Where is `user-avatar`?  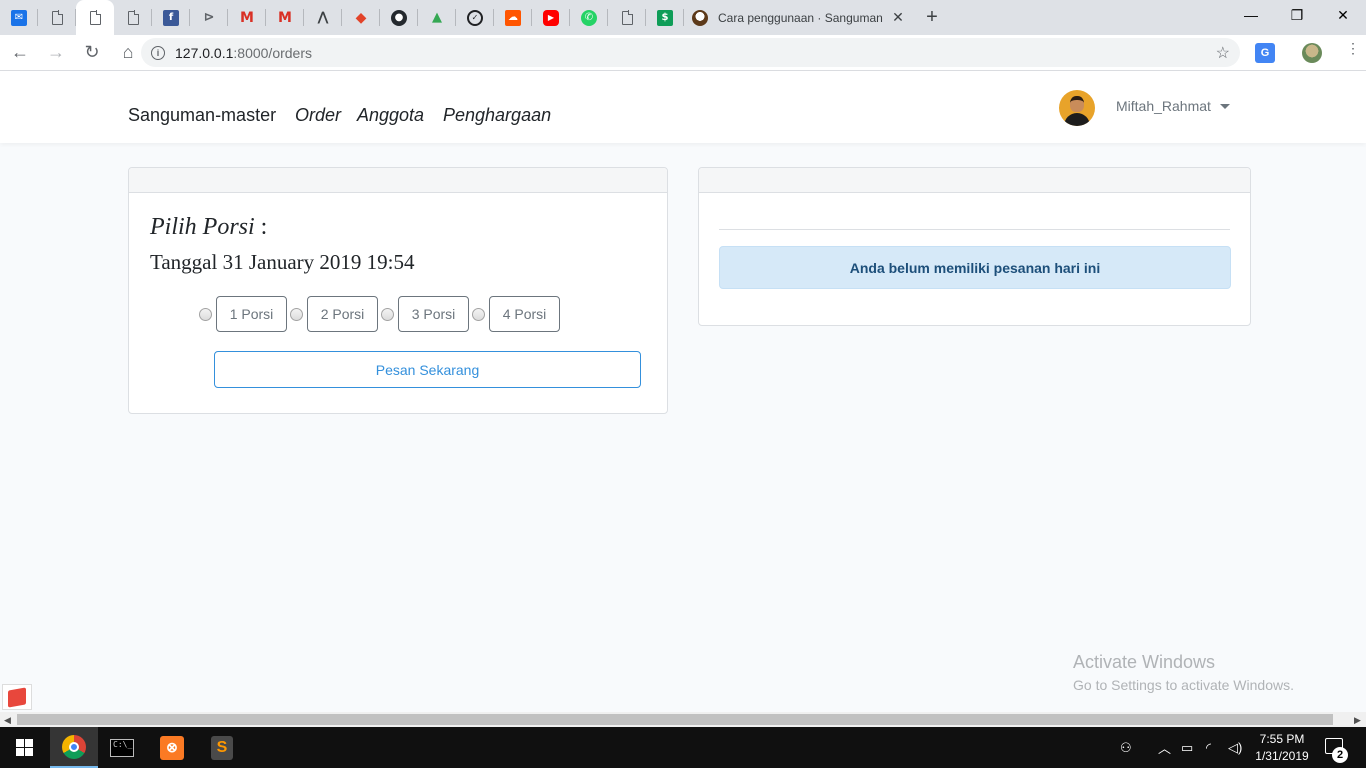 user-avatar is located at coordinates (1077, 108).